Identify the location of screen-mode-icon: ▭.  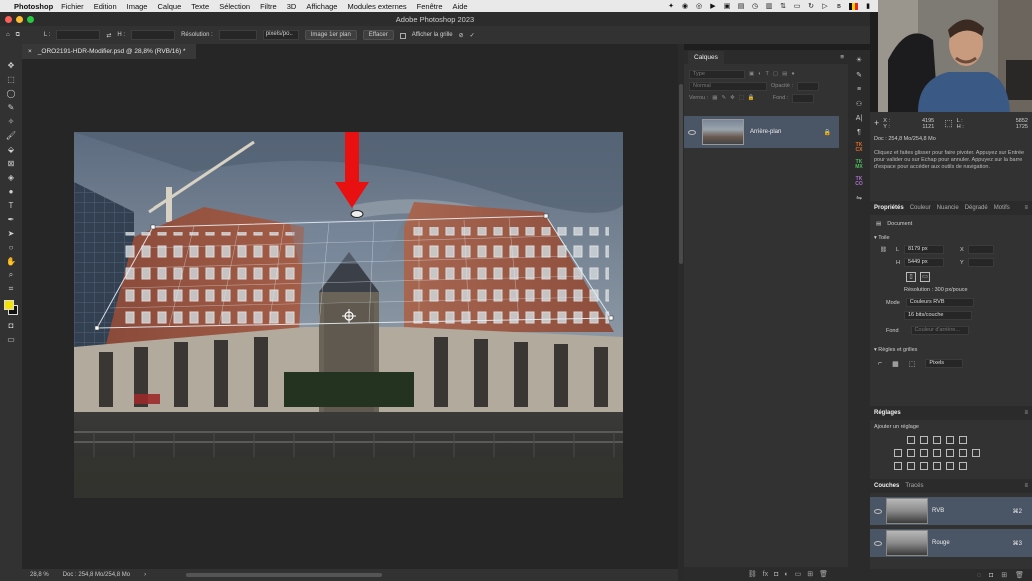
(11, 339).